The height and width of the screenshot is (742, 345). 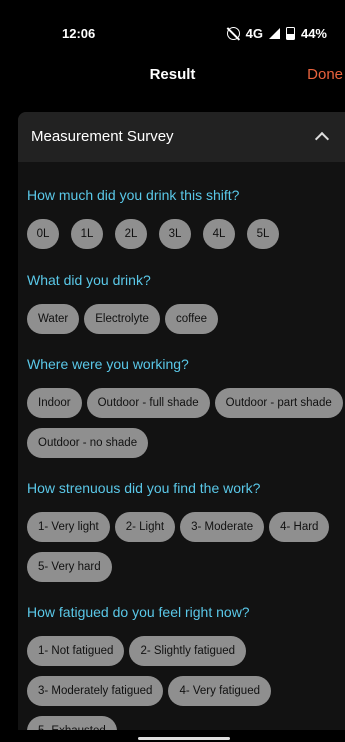 What do you see at coordinates (53, 319) in the screenshot?
I see `option-chip: Water` at bounding box center [53, 319].